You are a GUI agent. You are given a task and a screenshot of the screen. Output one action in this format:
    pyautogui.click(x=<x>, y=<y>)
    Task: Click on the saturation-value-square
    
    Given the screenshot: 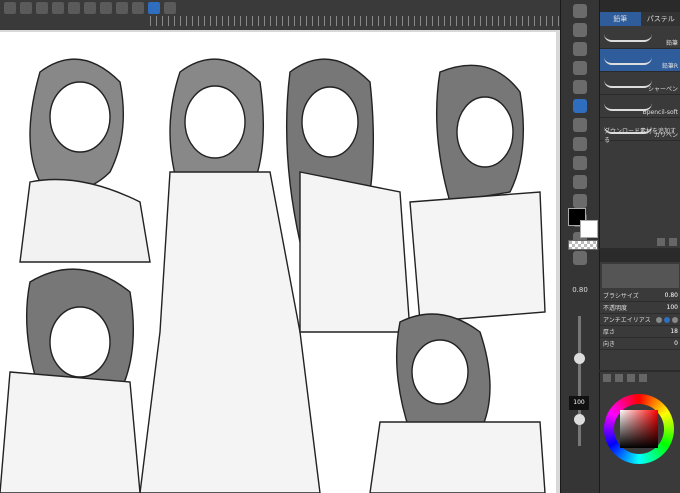 What is the action you would take?
    pyautogui.click(x=639, y=429)
    